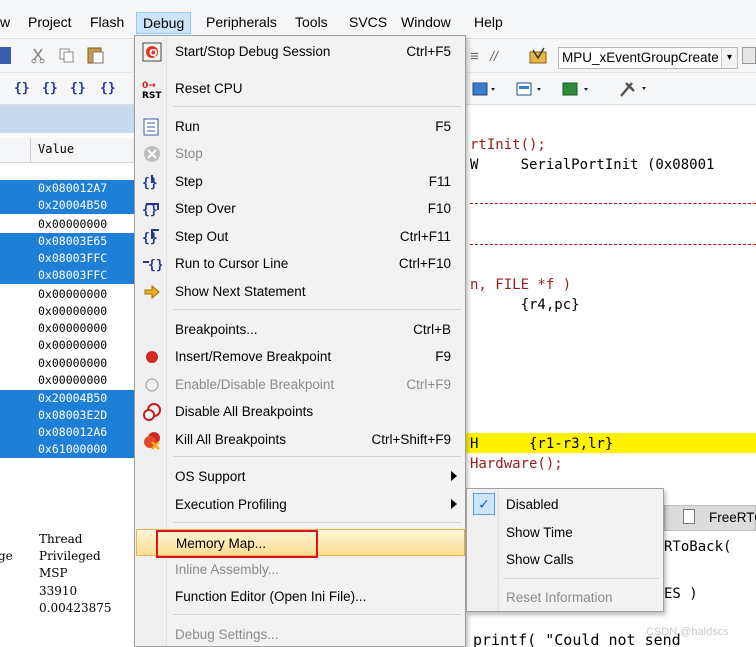  What do you see at coordinates (498, 56) in the screenshot?
I see `comment-icon: //` at bounding box center [498, 56].